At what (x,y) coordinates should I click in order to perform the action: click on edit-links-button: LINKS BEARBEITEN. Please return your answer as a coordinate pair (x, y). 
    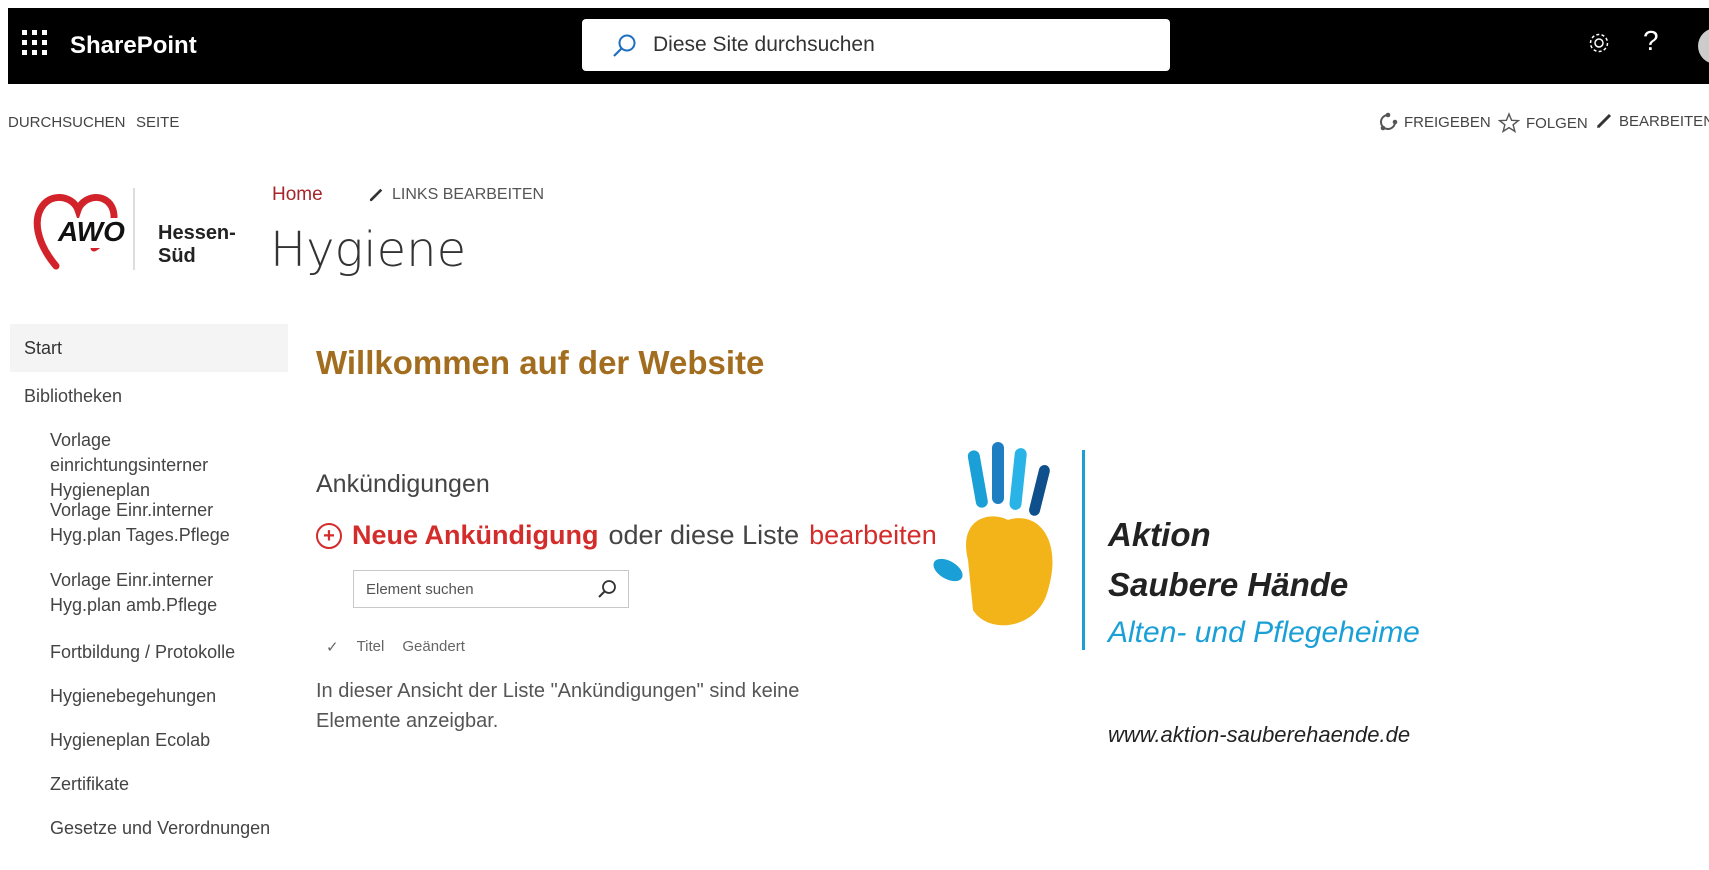
    Looking at the image, I should click on (456, 195).